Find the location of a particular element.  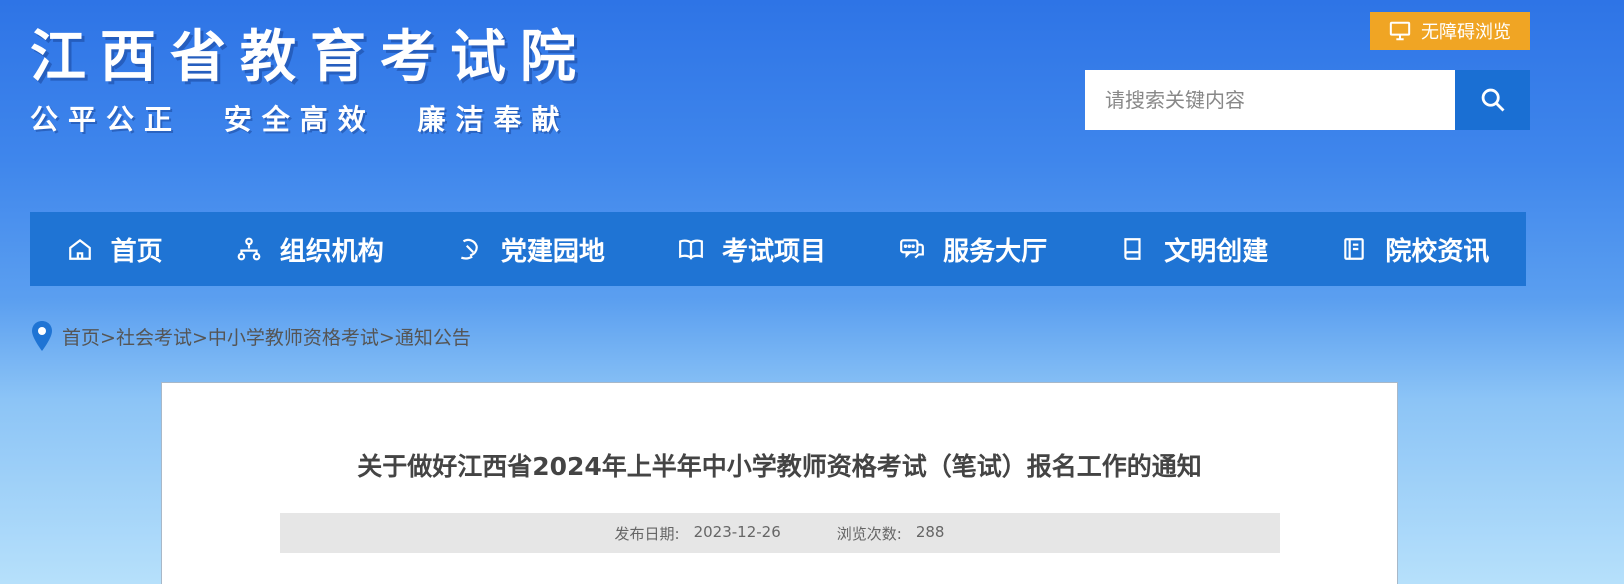

views-label: 浏览次数: is located at coordinates (869, 533).